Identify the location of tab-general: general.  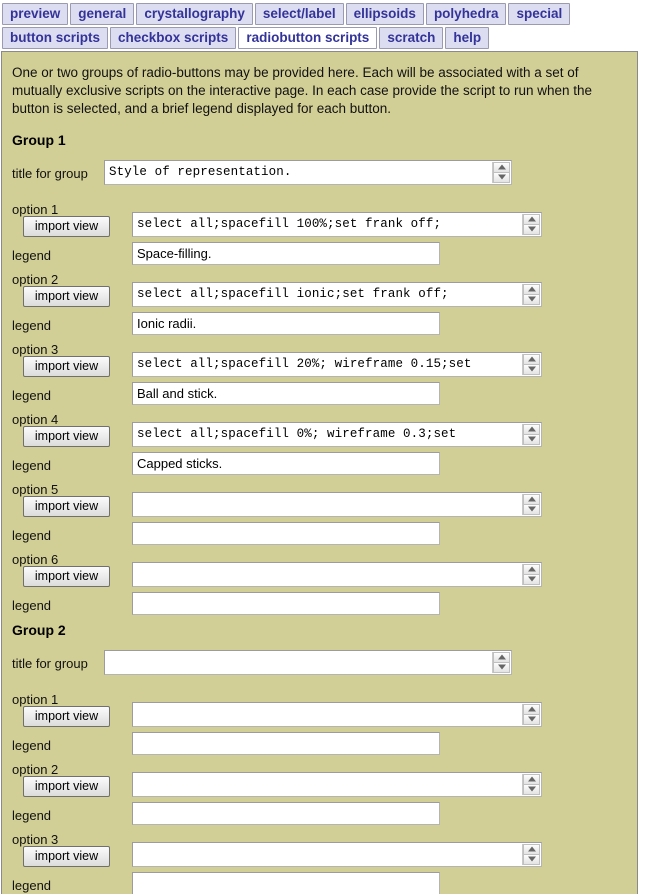
(102, 14).